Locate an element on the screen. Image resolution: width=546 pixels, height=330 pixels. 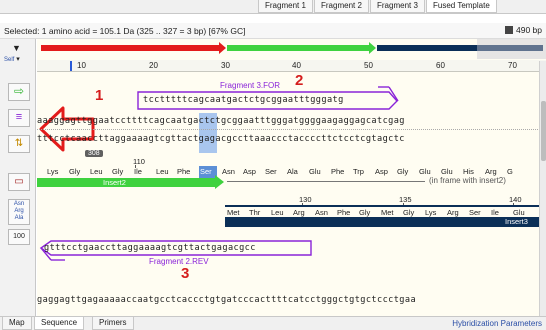
aa-trp: Trp is located at coordinates (358, 171).